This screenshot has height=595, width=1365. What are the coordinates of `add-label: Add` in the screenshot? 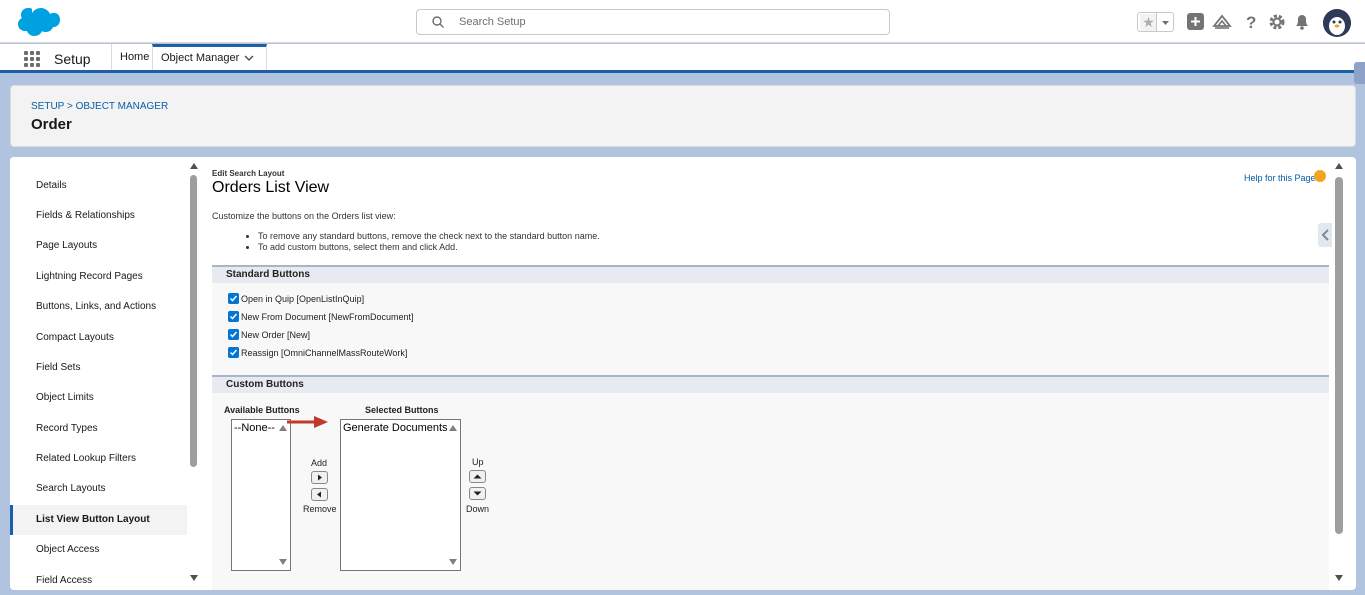 It's located at (319, 463).